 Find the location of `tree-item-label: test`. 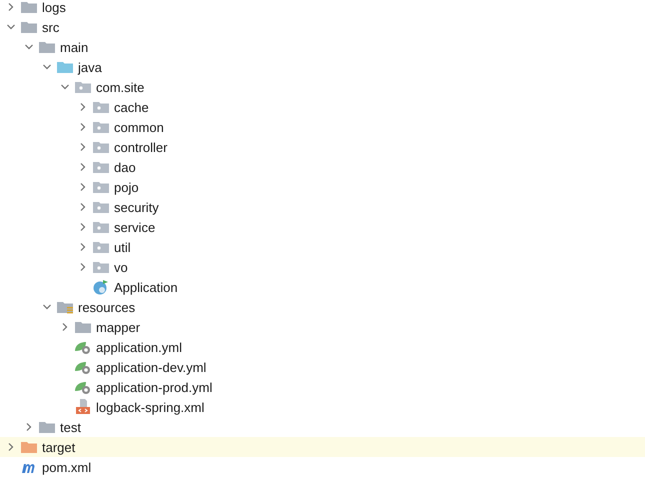

tree-item-label: test is located at coordinates (70, 427).